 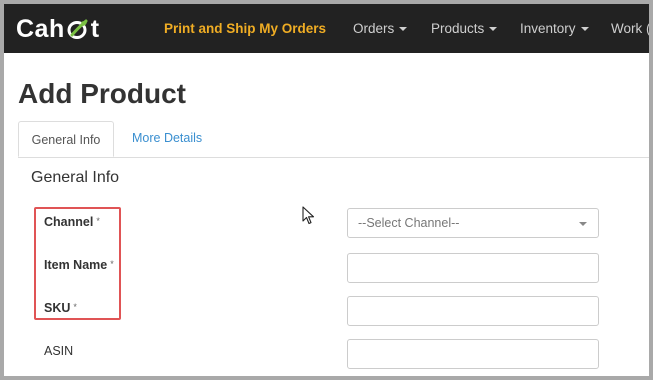 I want to click on tab-general-info: General Info, so click(x=66, y=139).